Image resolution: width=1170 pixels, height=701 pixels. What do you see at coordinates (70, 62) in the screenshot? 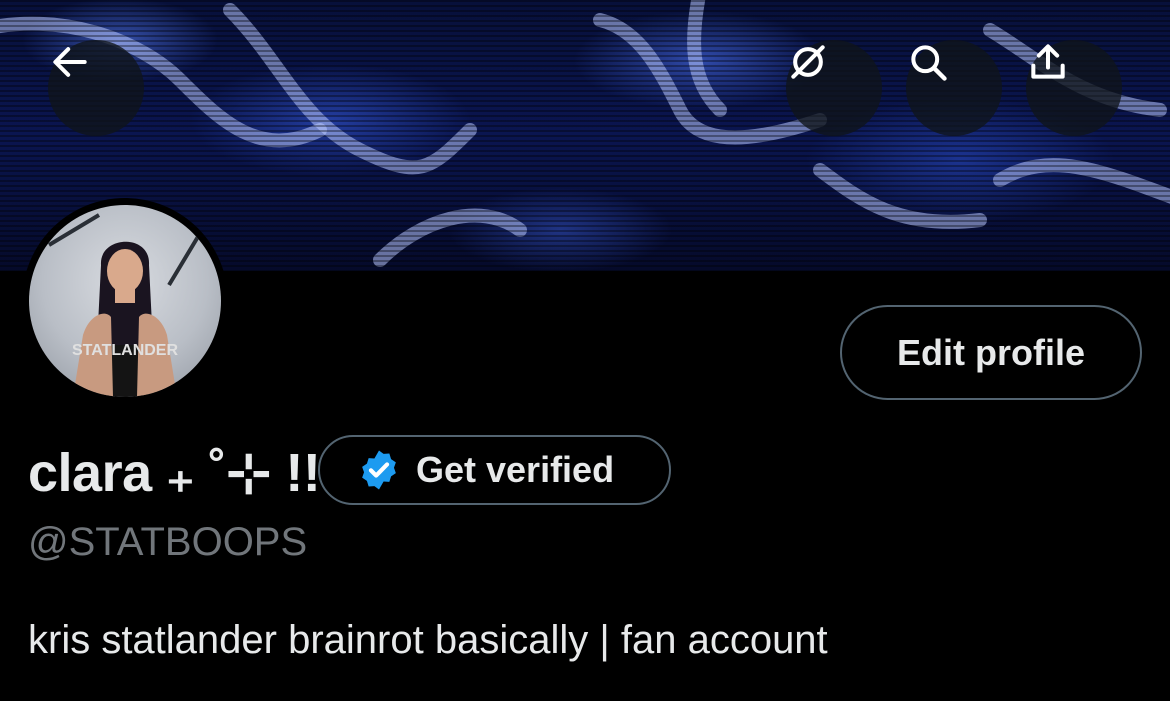
I see `arrow-left-icon` at bounding box center [70, 62].